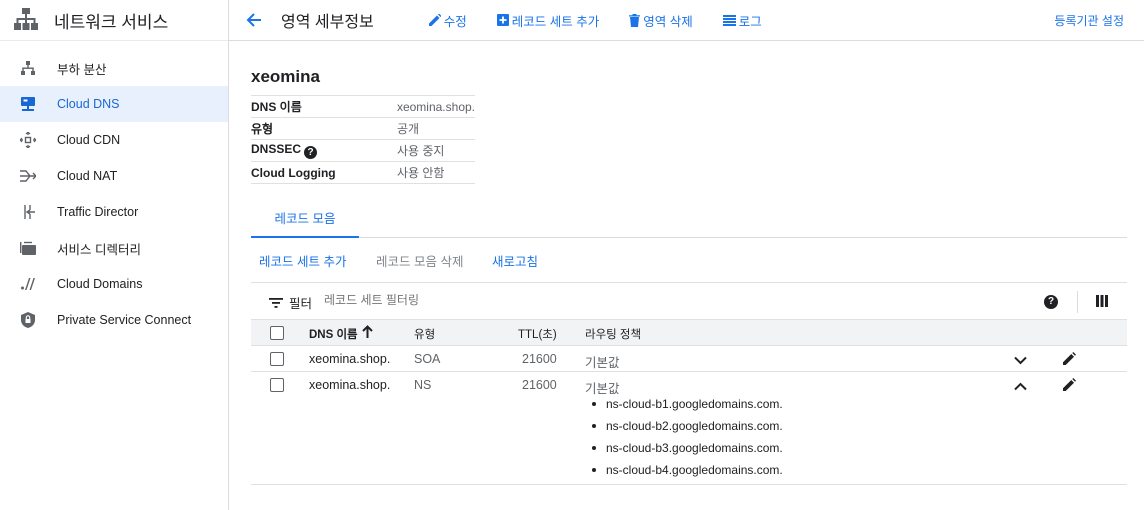  I want to click on list-item: ns-cloud-b2.googledomains.com., so click(685, 430).